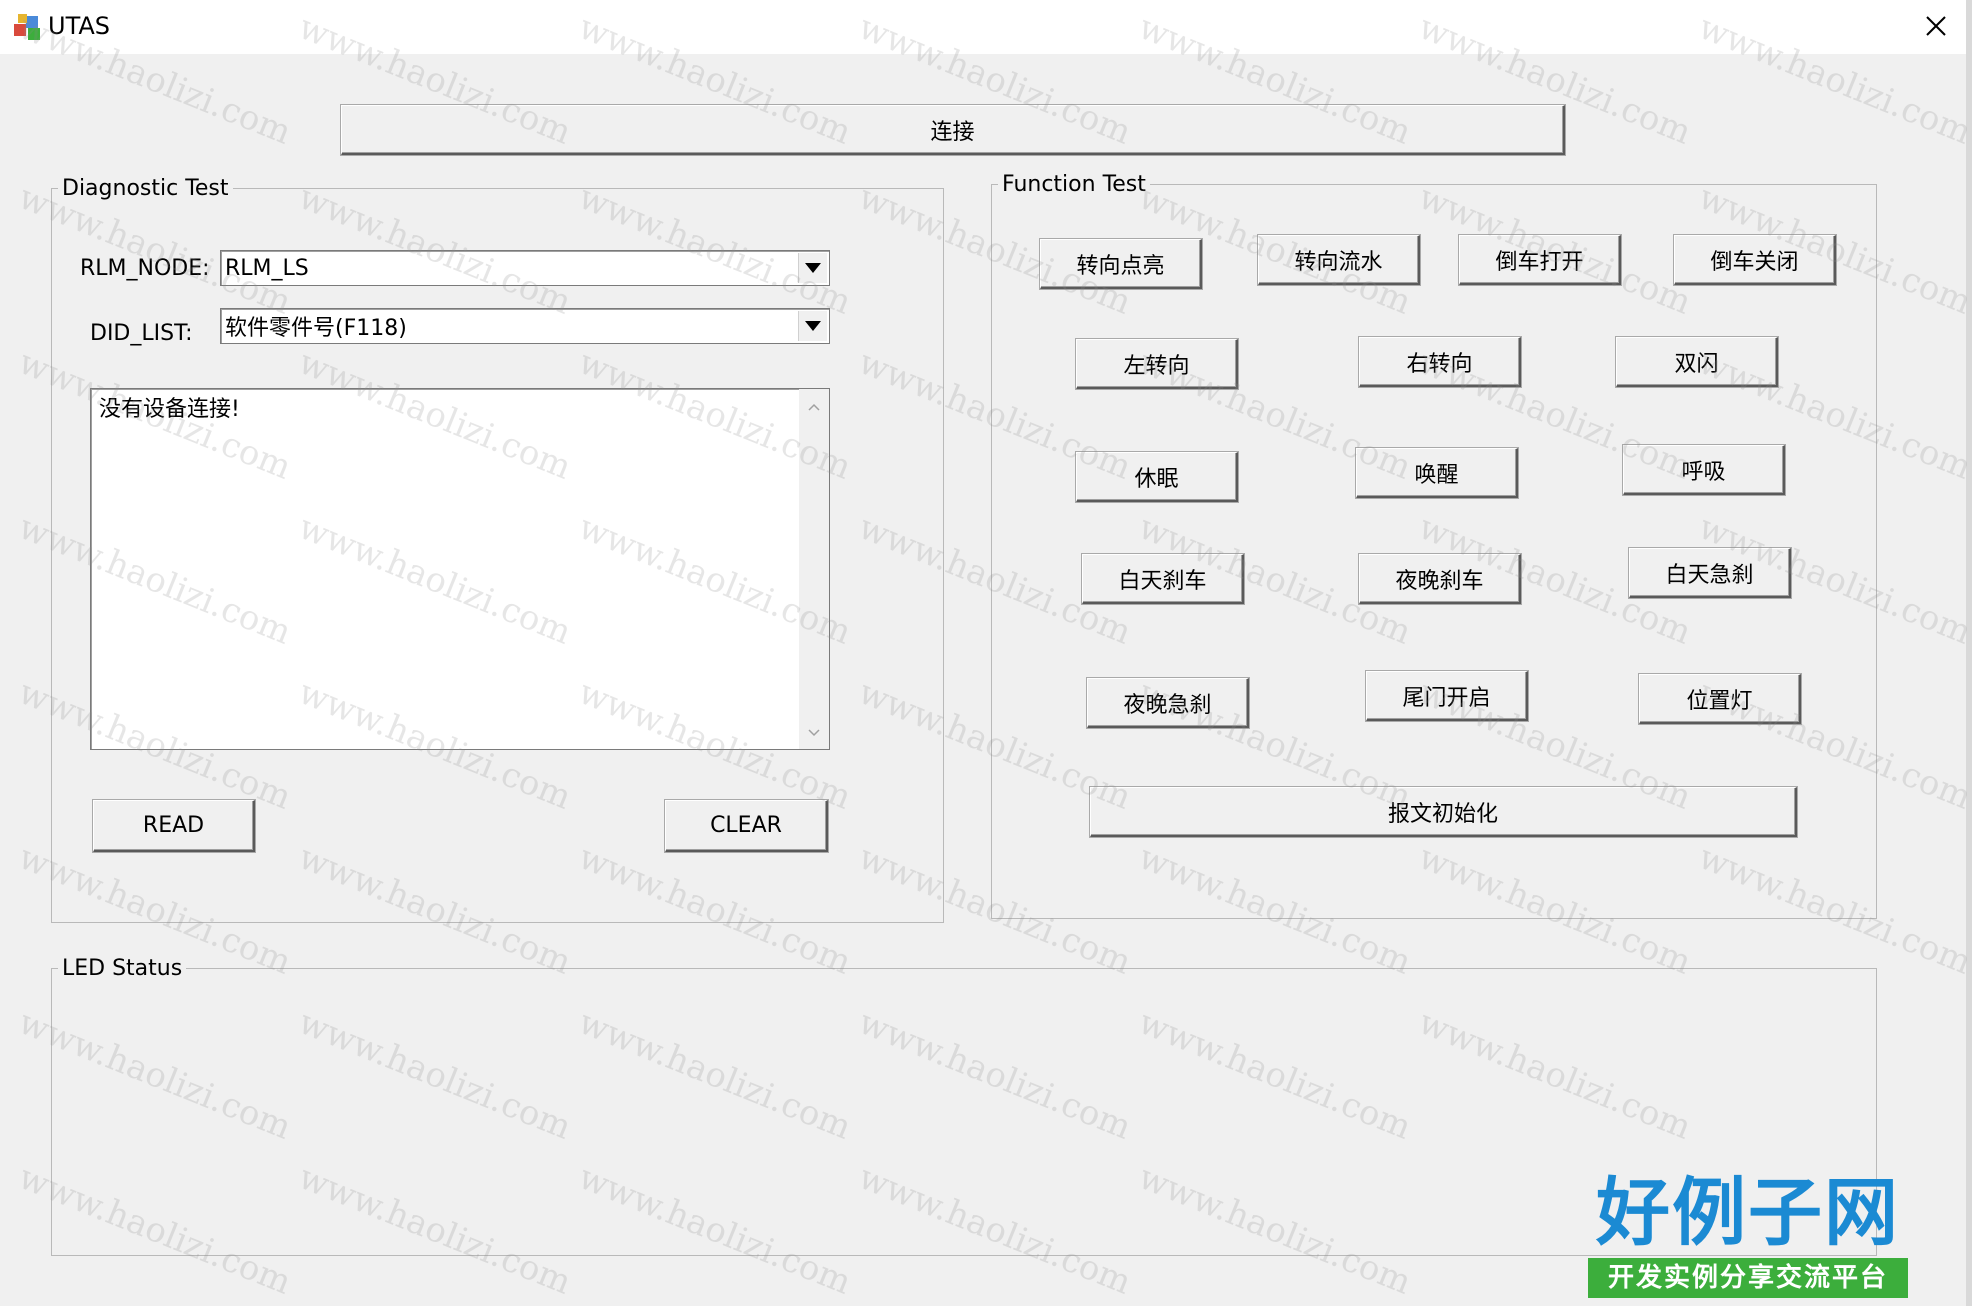  What do you see at coordinates (1720, 699) in the screenshot?
I see `position-light-button: 位置灯` at bounding box center [1720, 699].